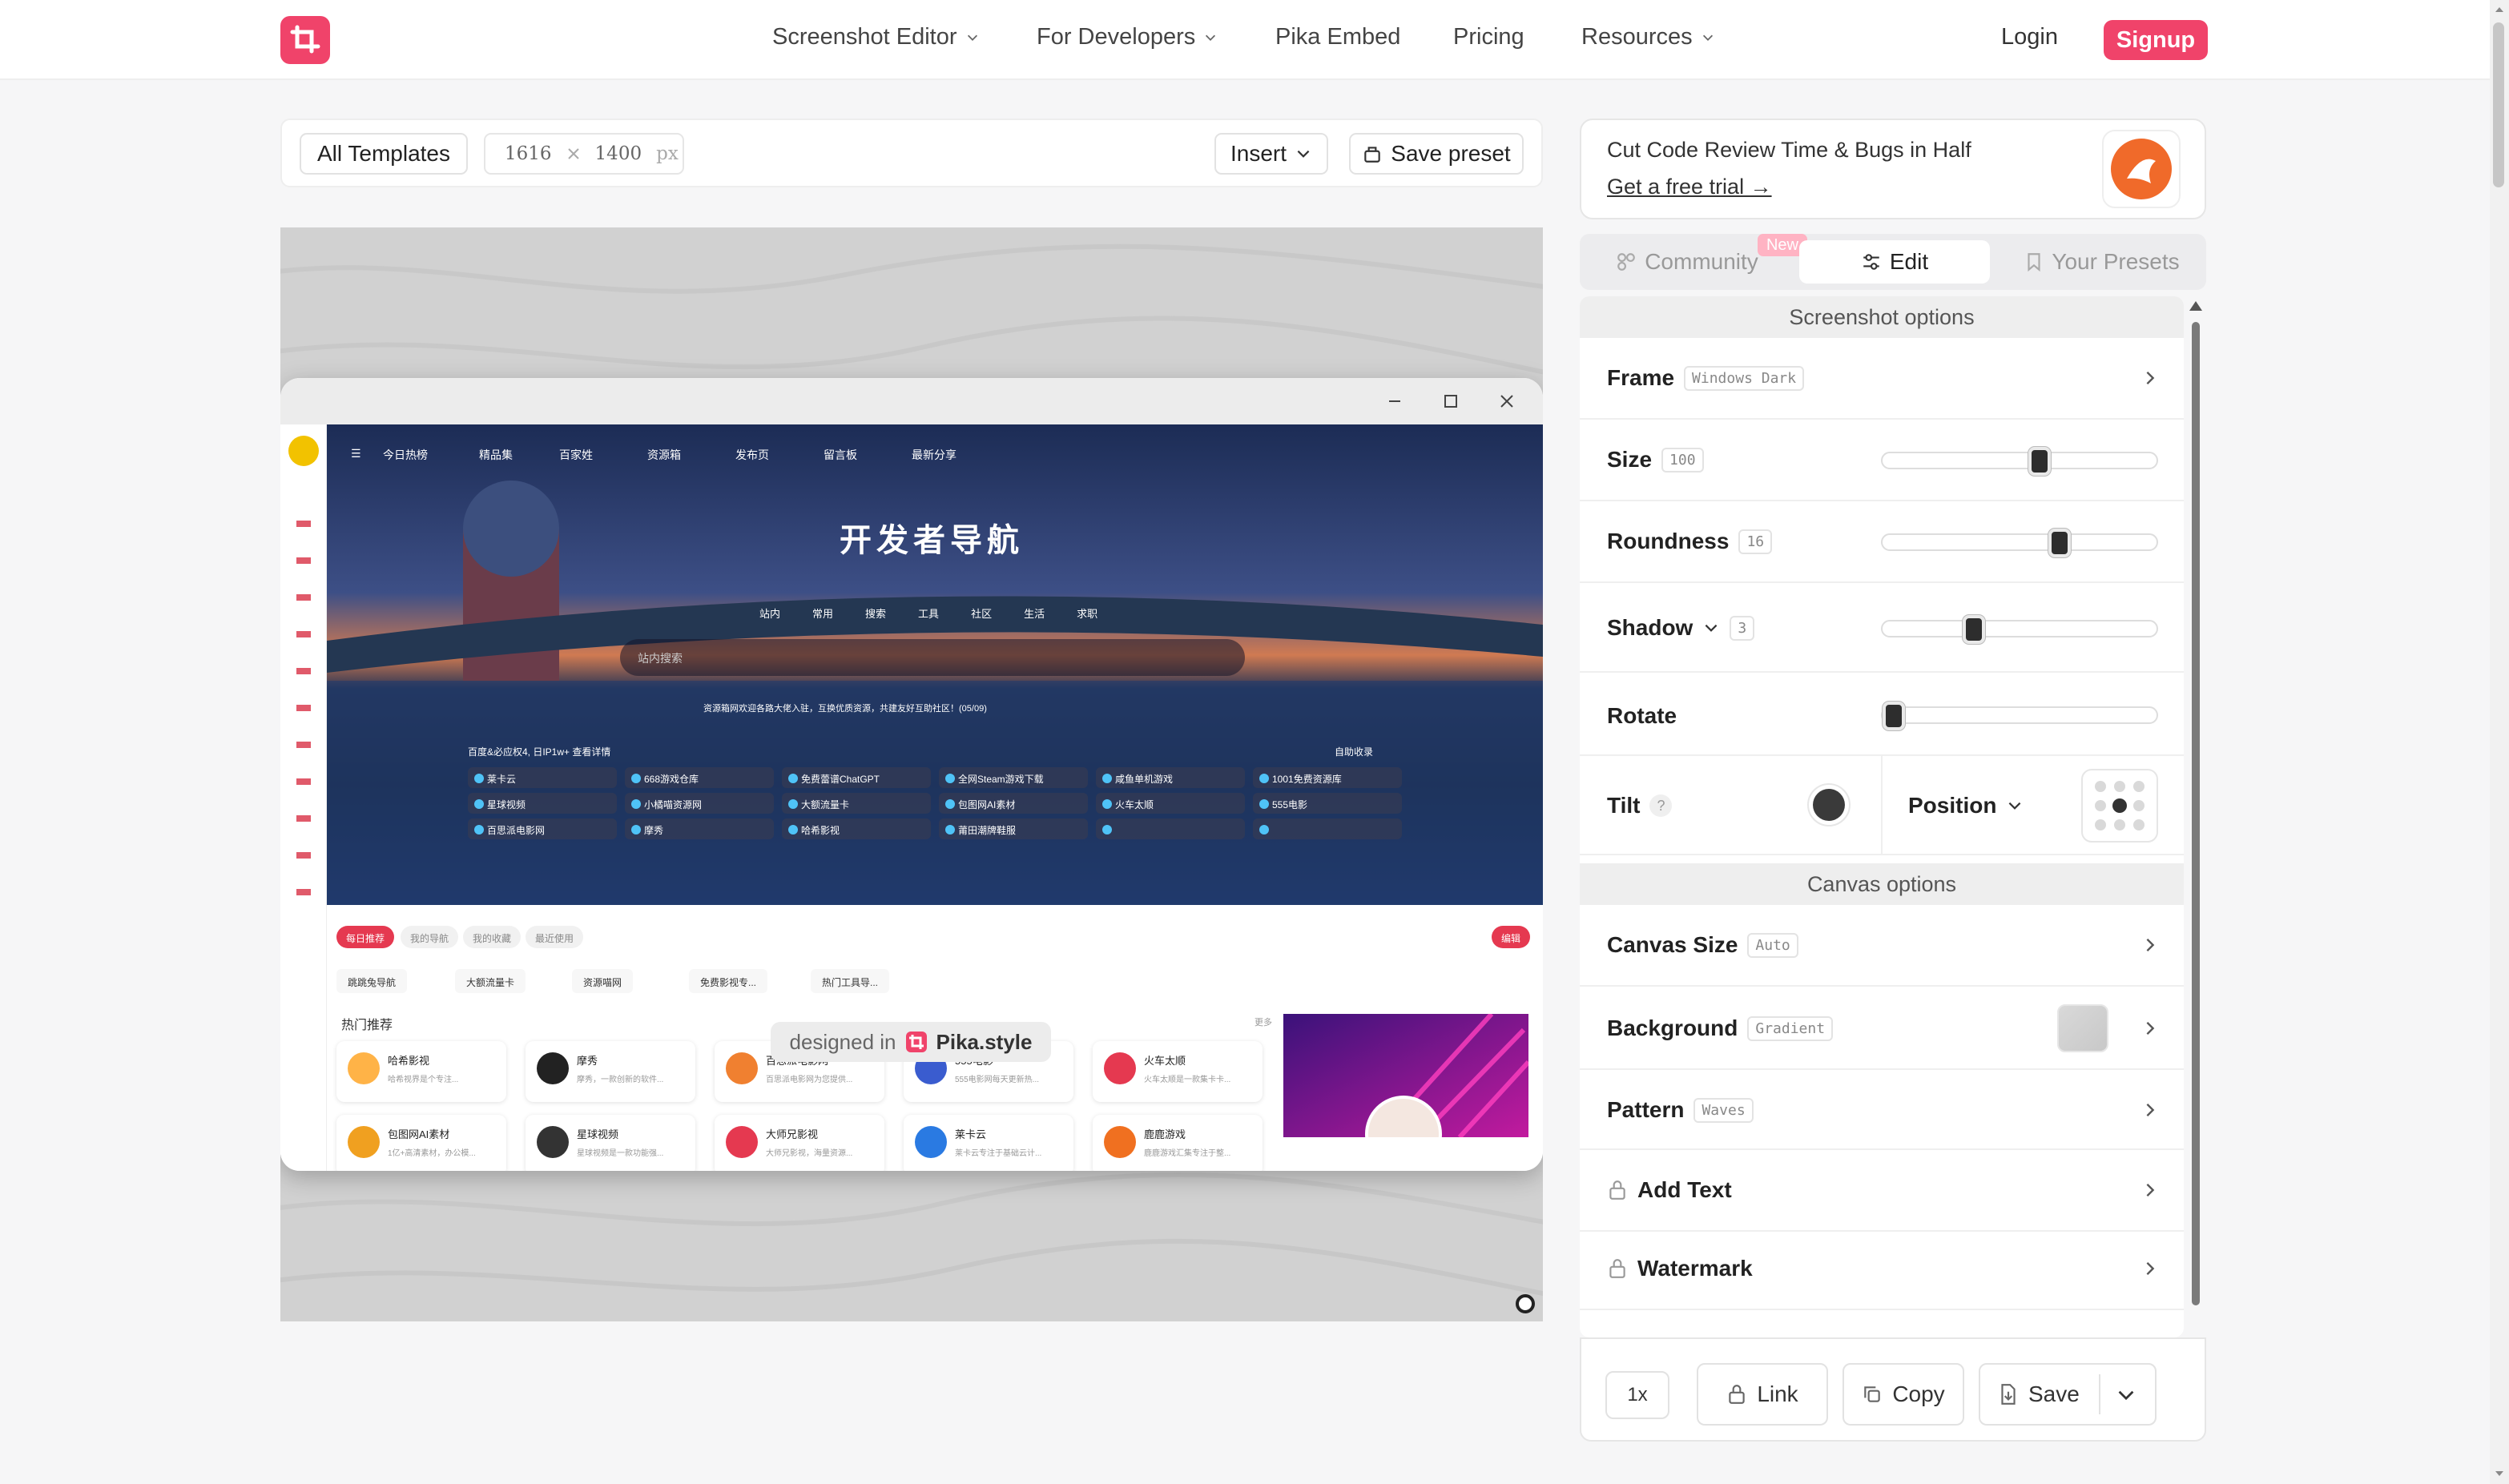  I want to click on tab-label: Community, so click(1701, 261).